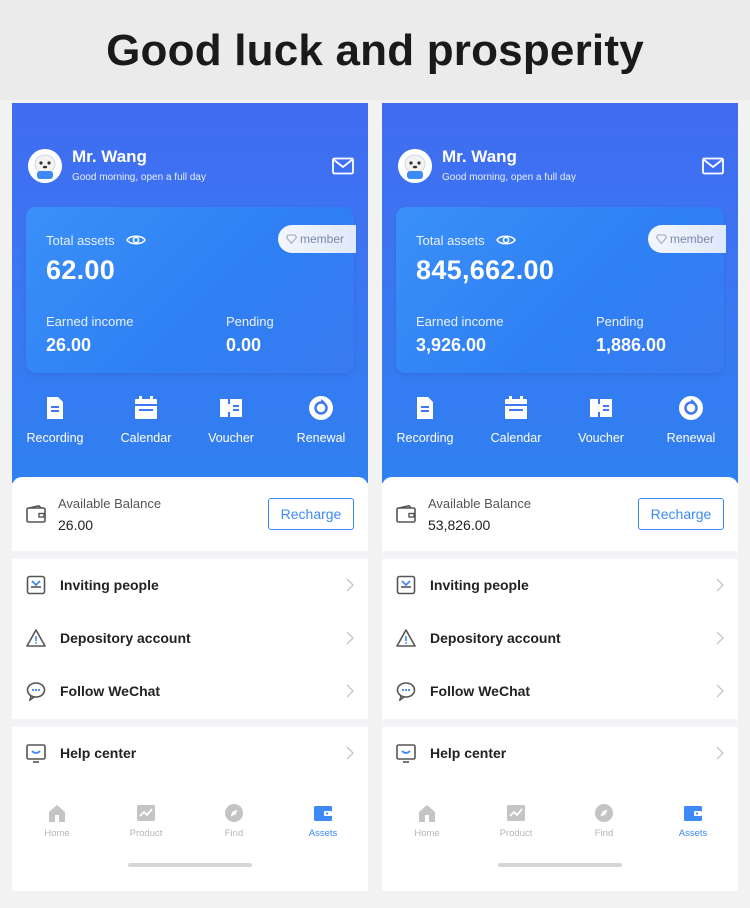 Image resolution: width=750 pixels, height=908 pixels. Describe the element at coordinates (485, 270) in the screenshot. I see `total-assets-value: 845,662.00` at that location.